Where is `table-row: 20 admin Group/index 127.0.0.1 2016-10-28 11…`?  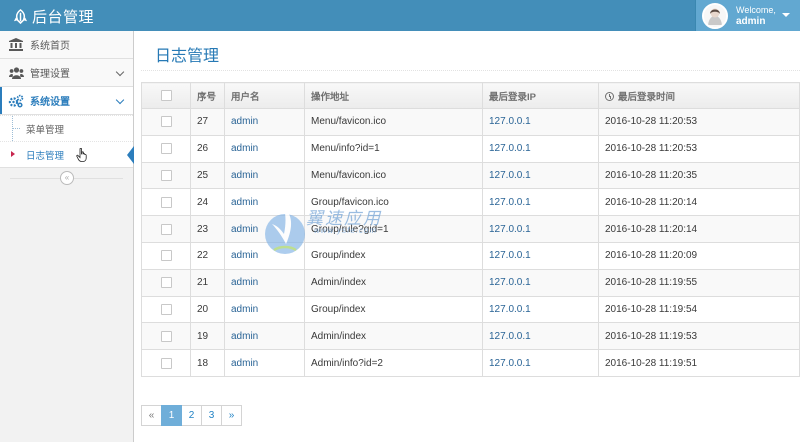
table-row: 20 admin Group/index 127.0.0.1 2016-10-28 11… is located at coordinates (470, 309).